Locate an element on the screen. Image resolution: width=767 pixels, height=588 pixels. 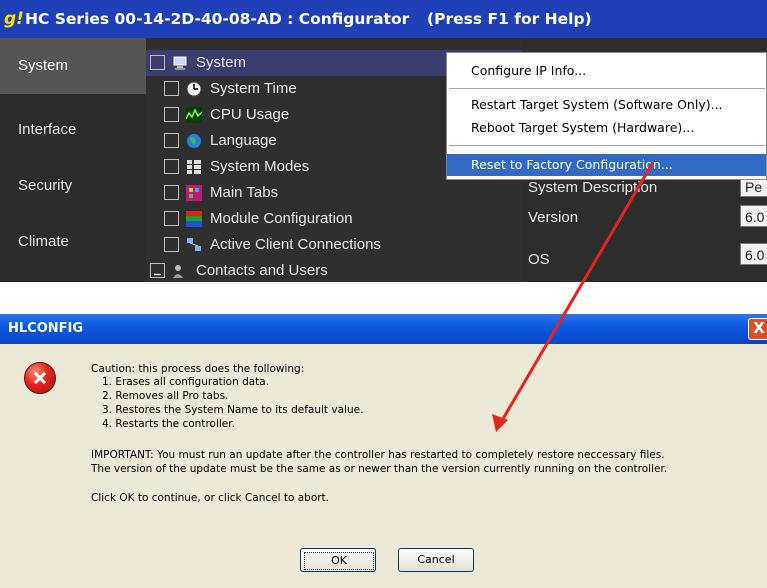
app-logo: g! is located at coordinates (14, 19).